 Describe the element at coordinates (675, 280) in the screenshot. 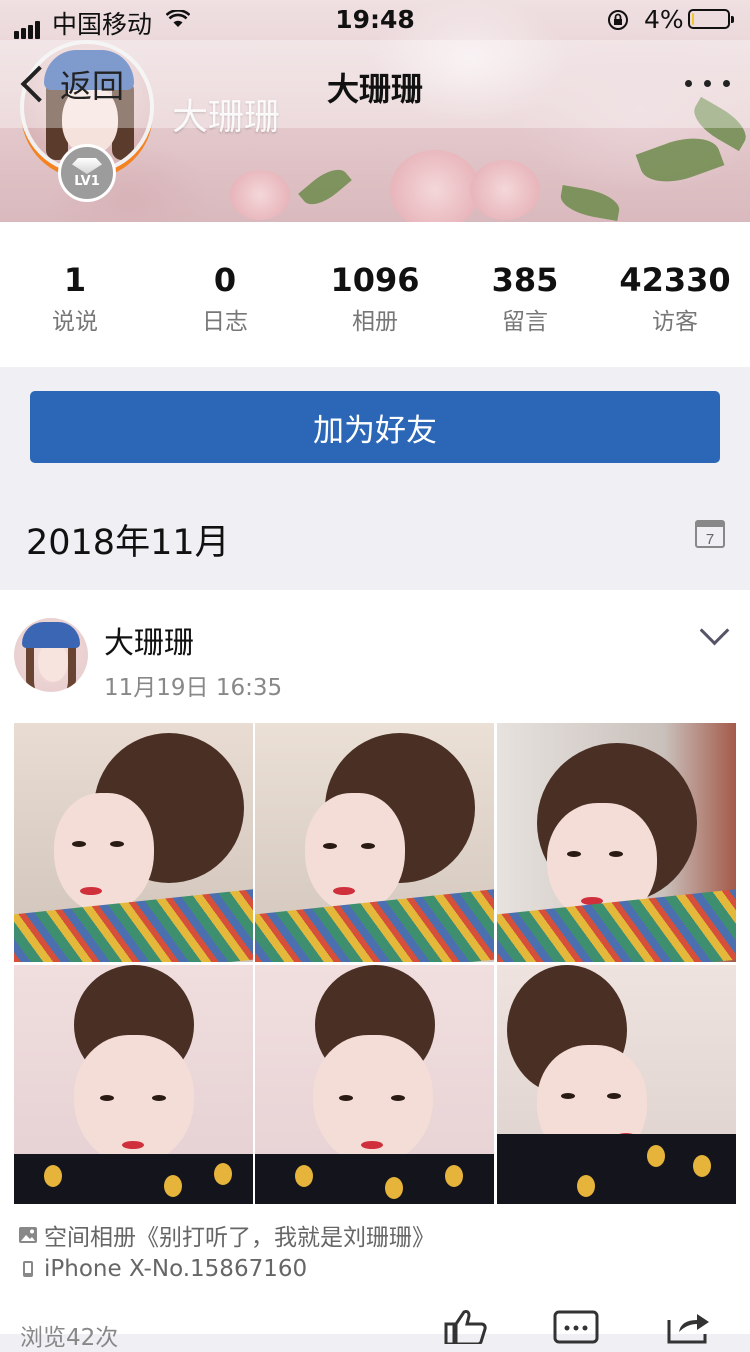

I see `stat-value: 42330` at that location.